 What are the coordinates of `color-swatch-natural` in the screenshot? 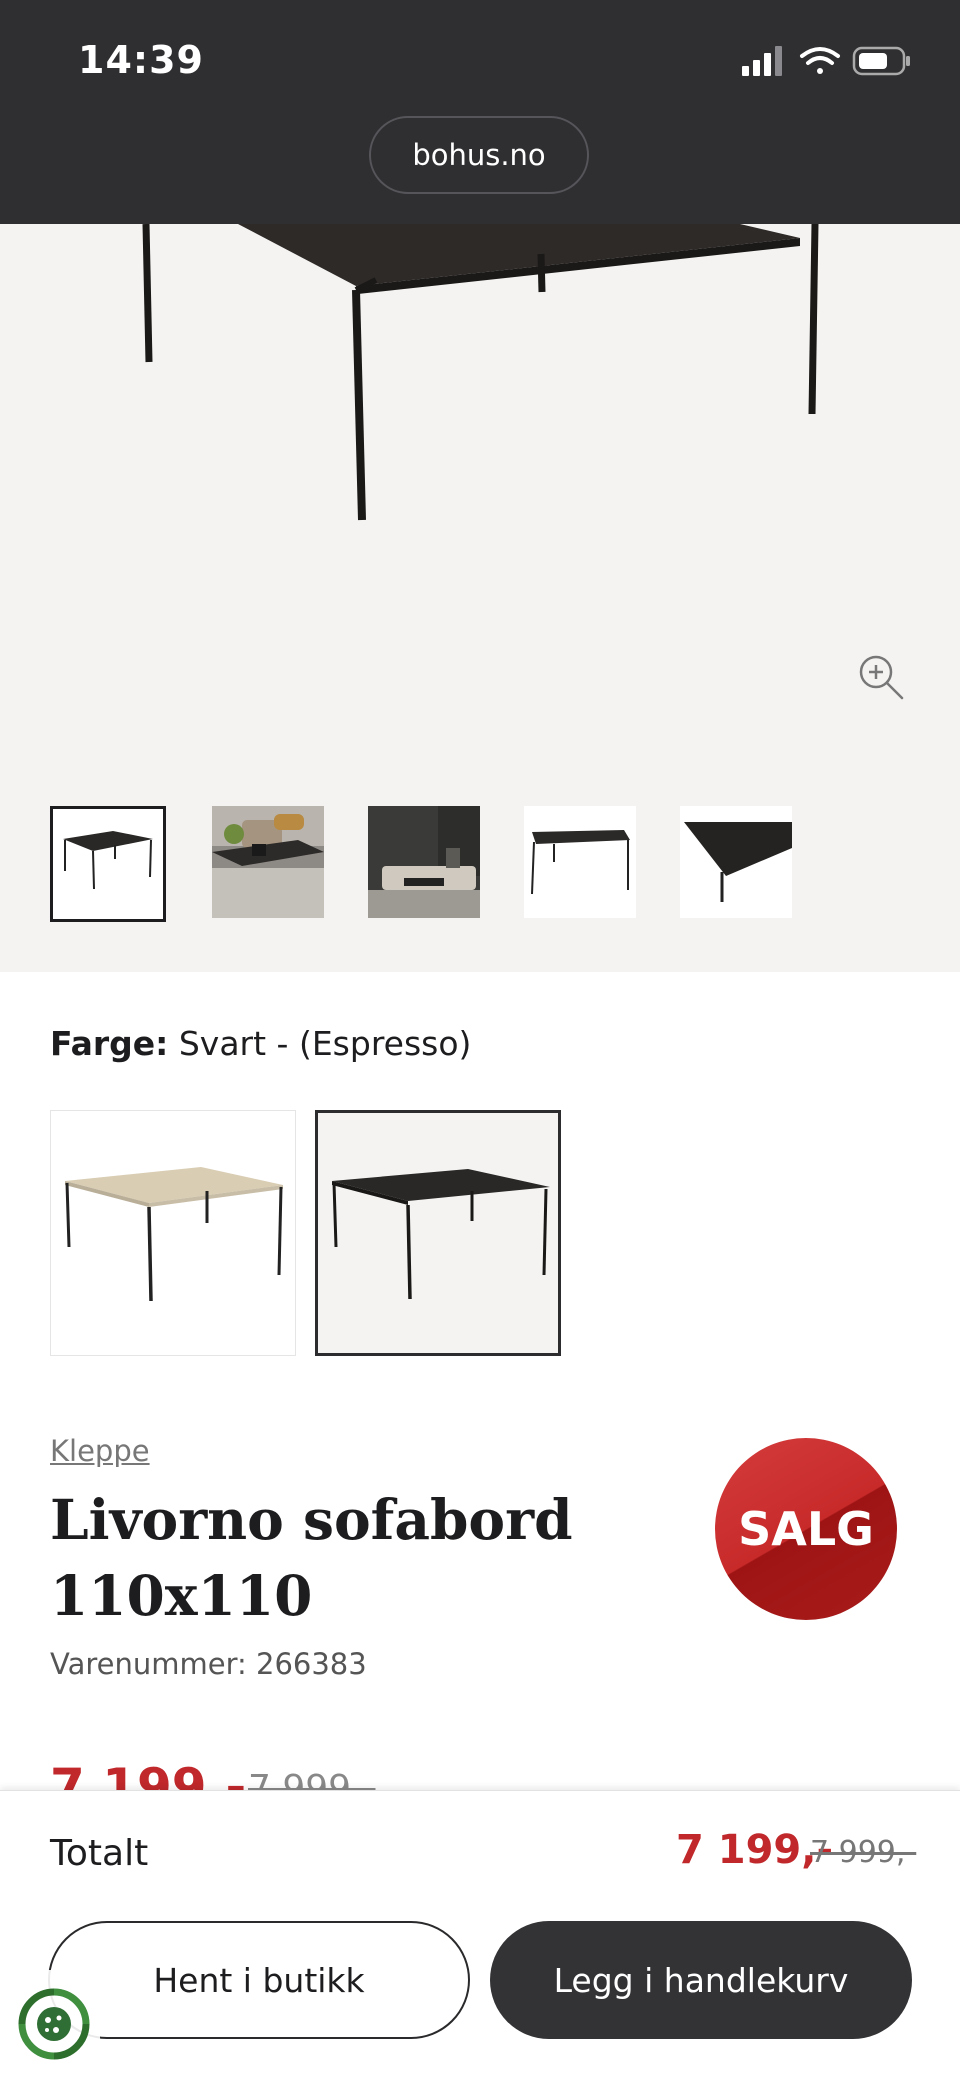 It's located at (173, 1233).